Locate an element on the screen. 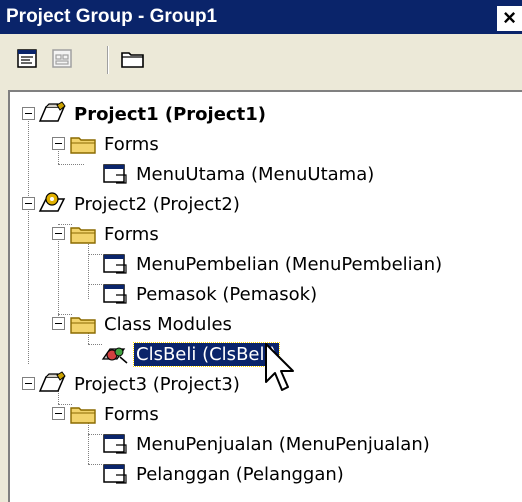 The width and height of the screenshot is (522, 502). tree-node-project1: Project1 (Project1) is located at coordinates (153, 114).